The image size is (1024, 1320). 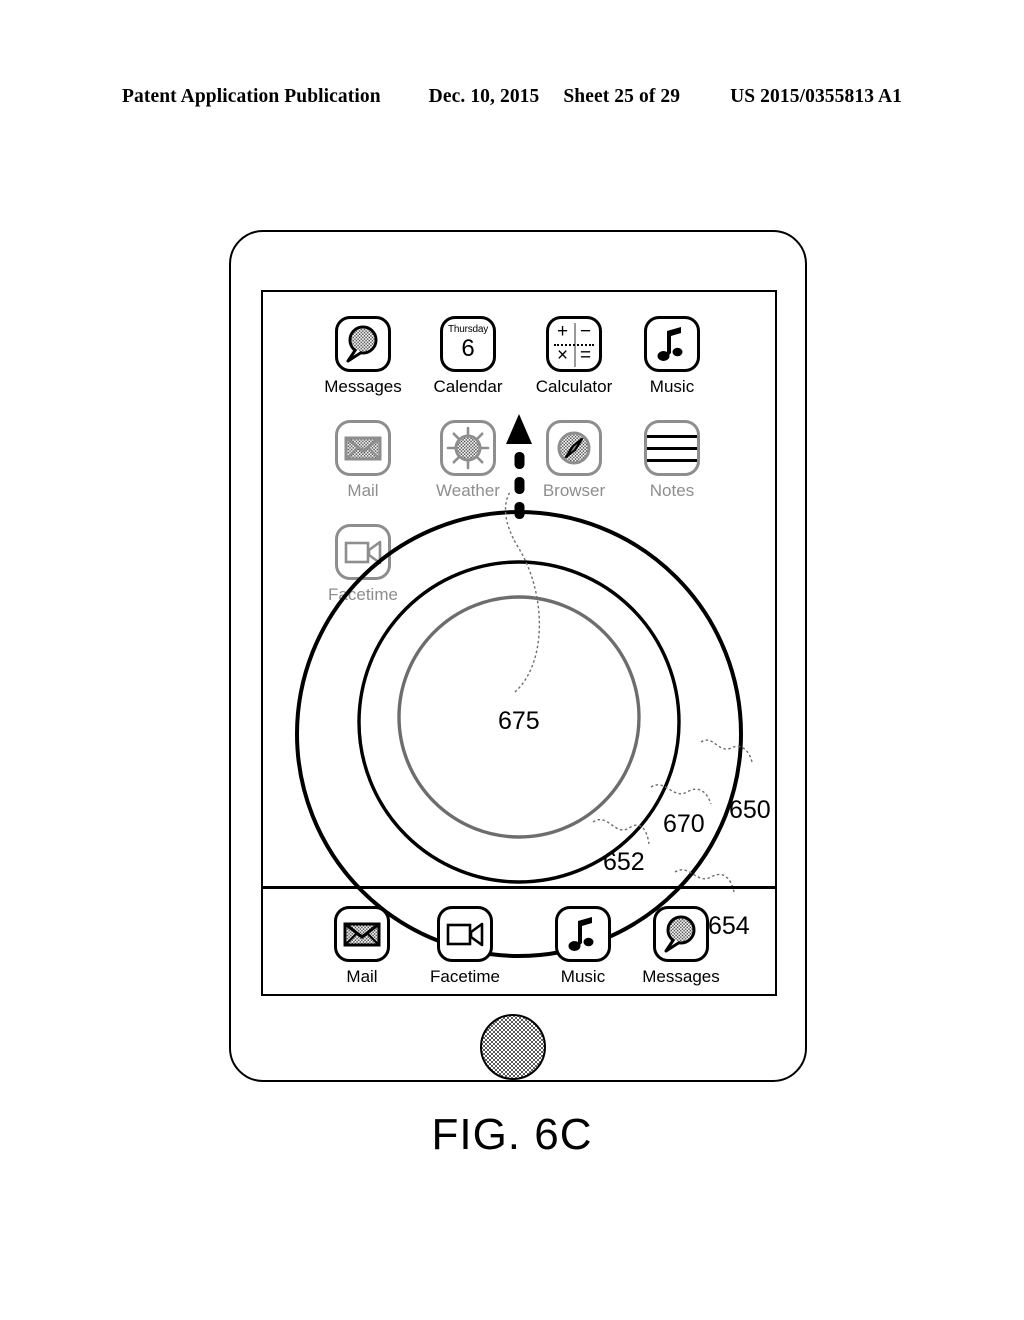 What do you see at coordinates (484, 96) in the screenshot?
I see `header-date-text: Dec. 10, 2015` at bounding box center [484, 96].